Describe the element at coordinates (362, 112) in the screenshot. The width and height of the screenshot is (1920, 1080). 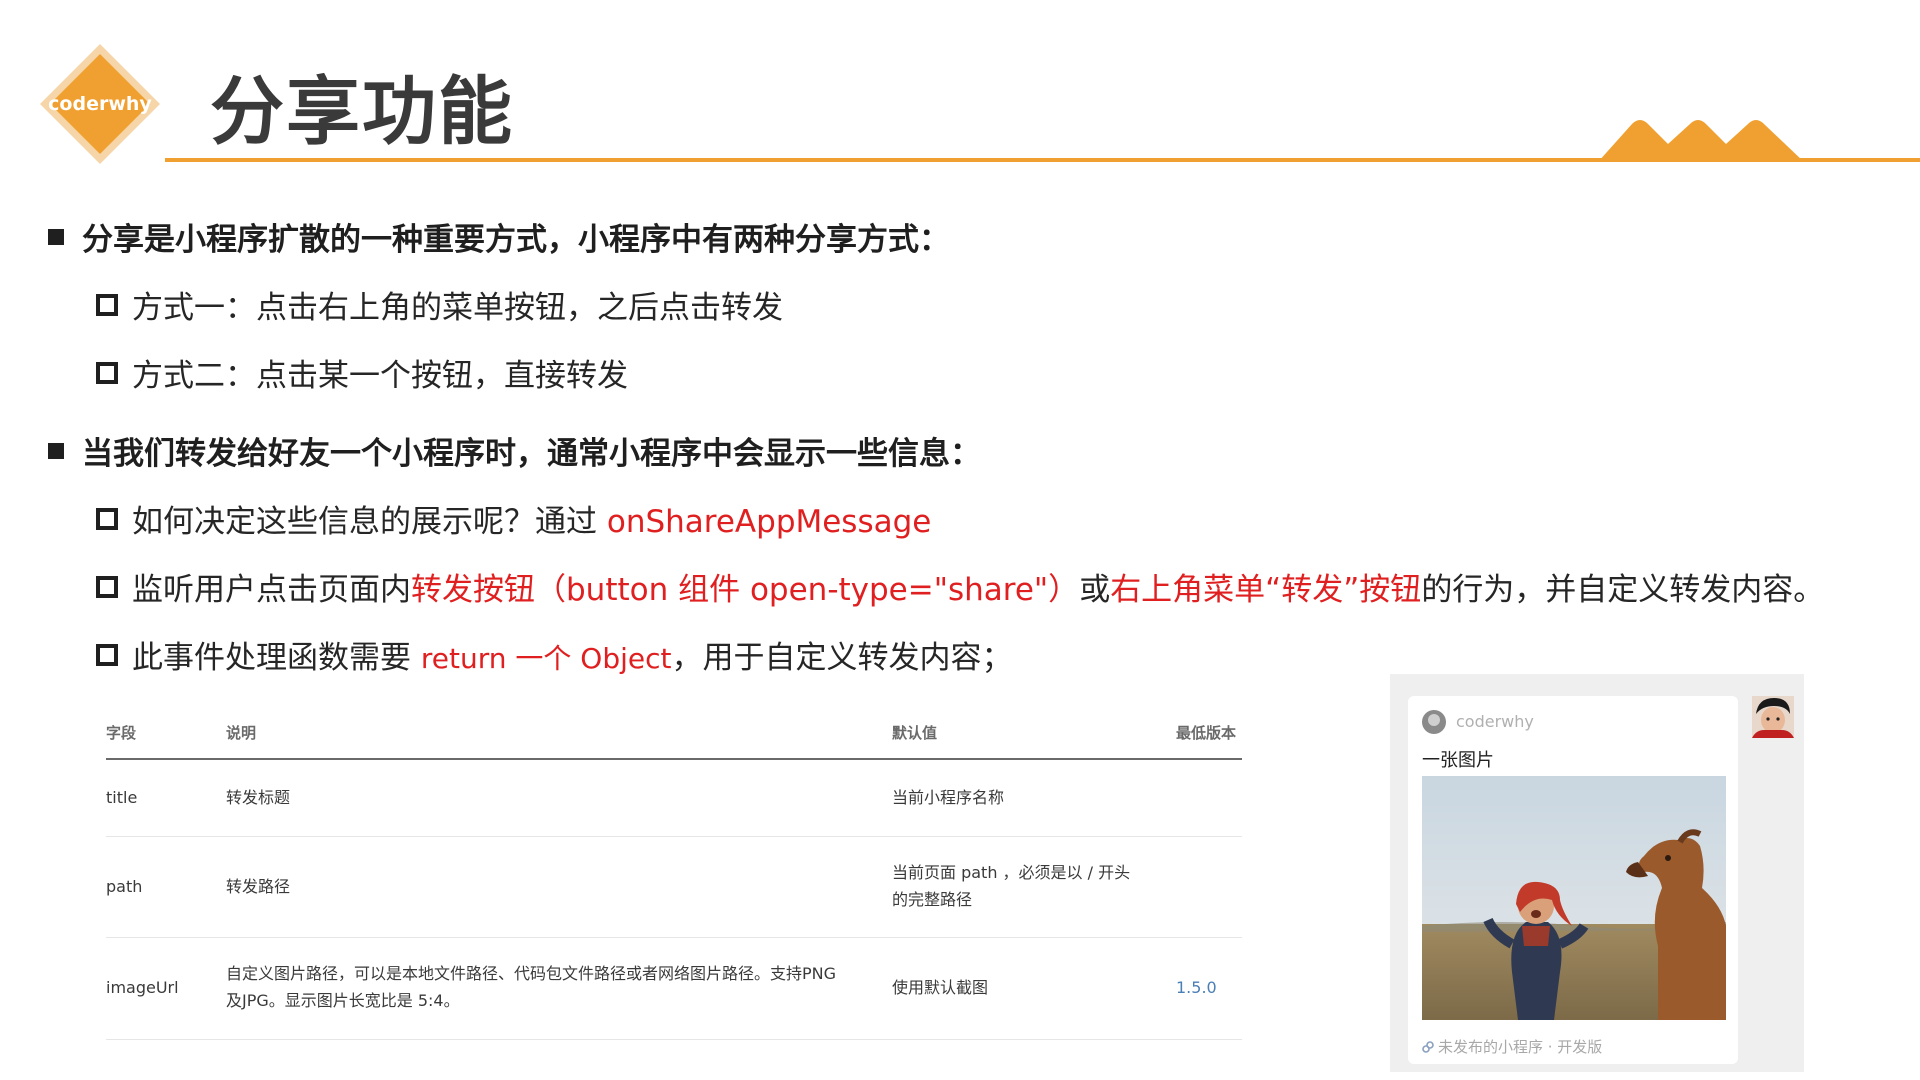
I see `page-title: 分享功能` at that location.